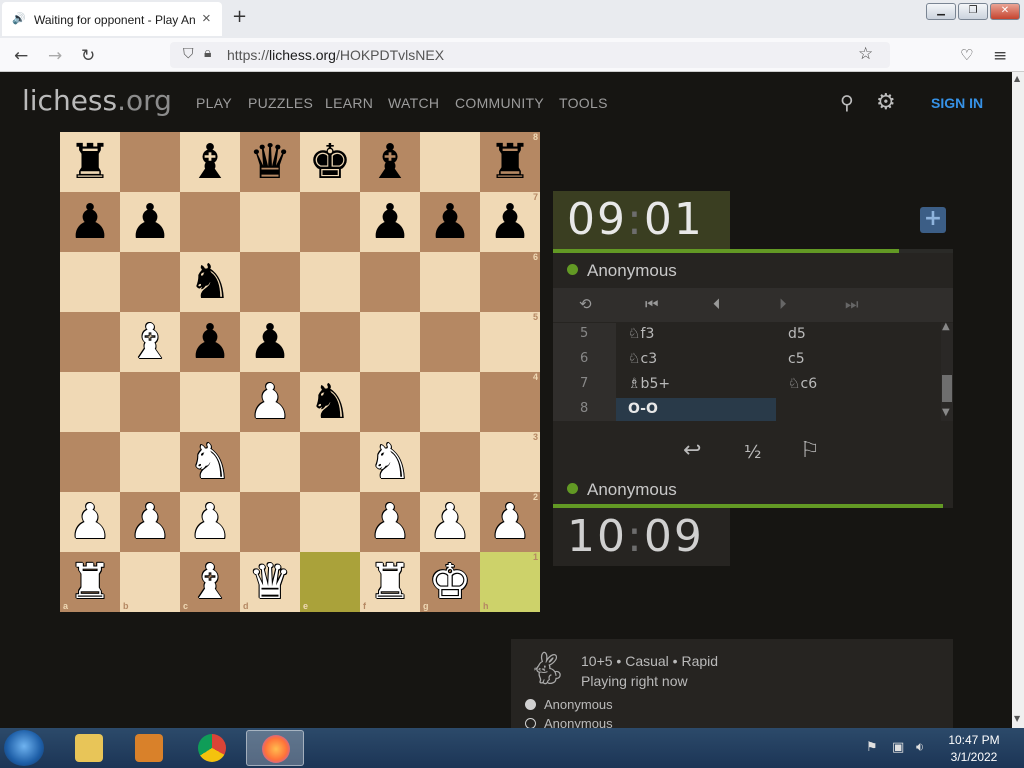 The image size is (1024, 768). I want to click on black-knight-piece: ♞, so click(209, 282).